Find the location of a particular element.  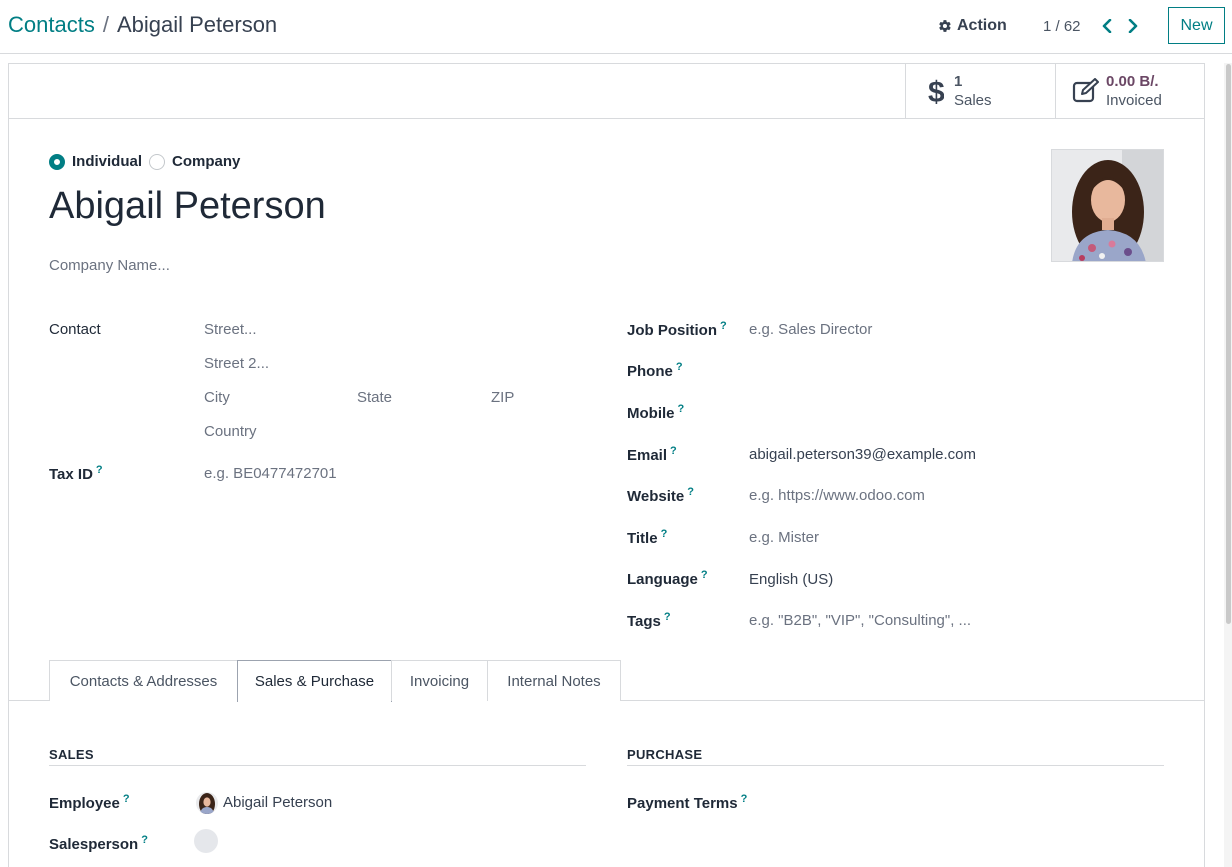

website-label: Website? is located at coordinates (660, 495).